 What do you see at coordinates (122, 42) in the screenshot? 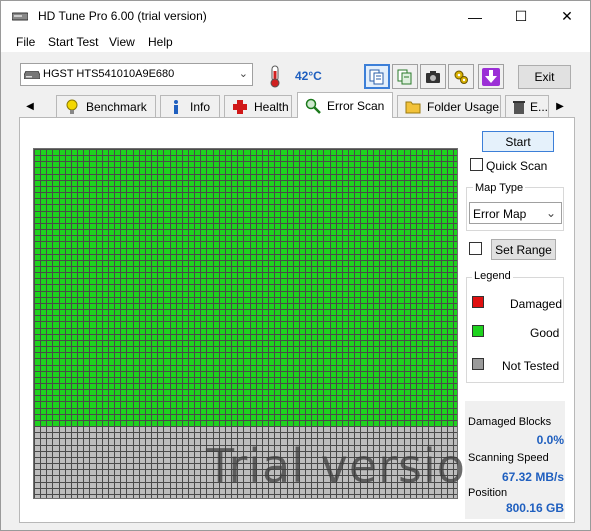
I see `menu-view: View` at bounding box center [122, 42].